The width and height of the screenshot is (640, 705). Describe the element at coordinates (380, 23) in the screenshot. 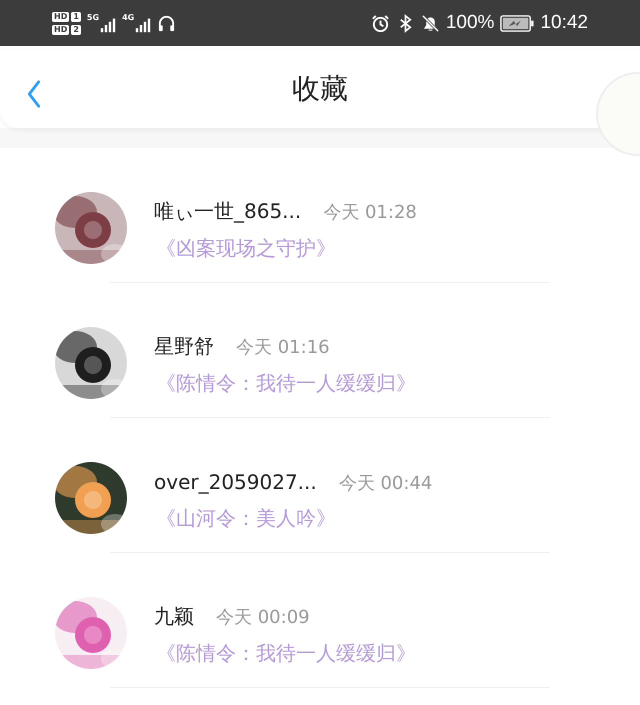

I see `alarm-icon` at that location.